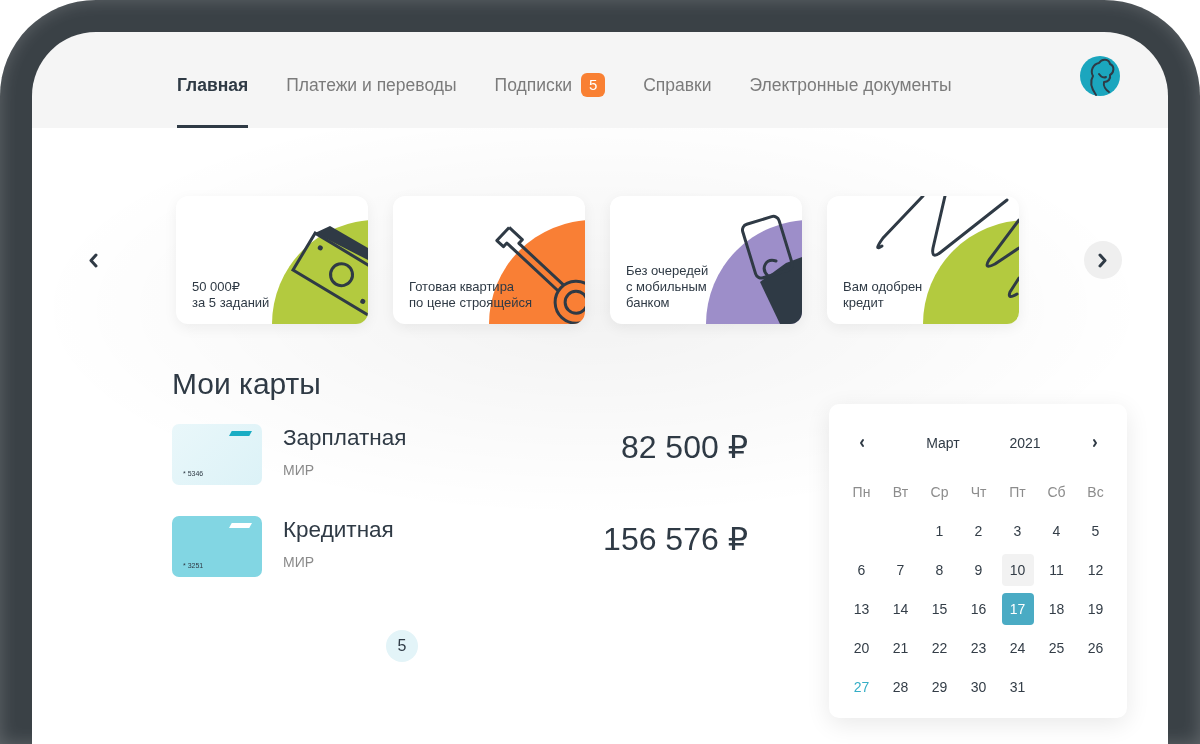 The image size is (1200, 744). Describe the element at coordinates (402, 646) in the screenshot. I see `page-button: 5` at that location.